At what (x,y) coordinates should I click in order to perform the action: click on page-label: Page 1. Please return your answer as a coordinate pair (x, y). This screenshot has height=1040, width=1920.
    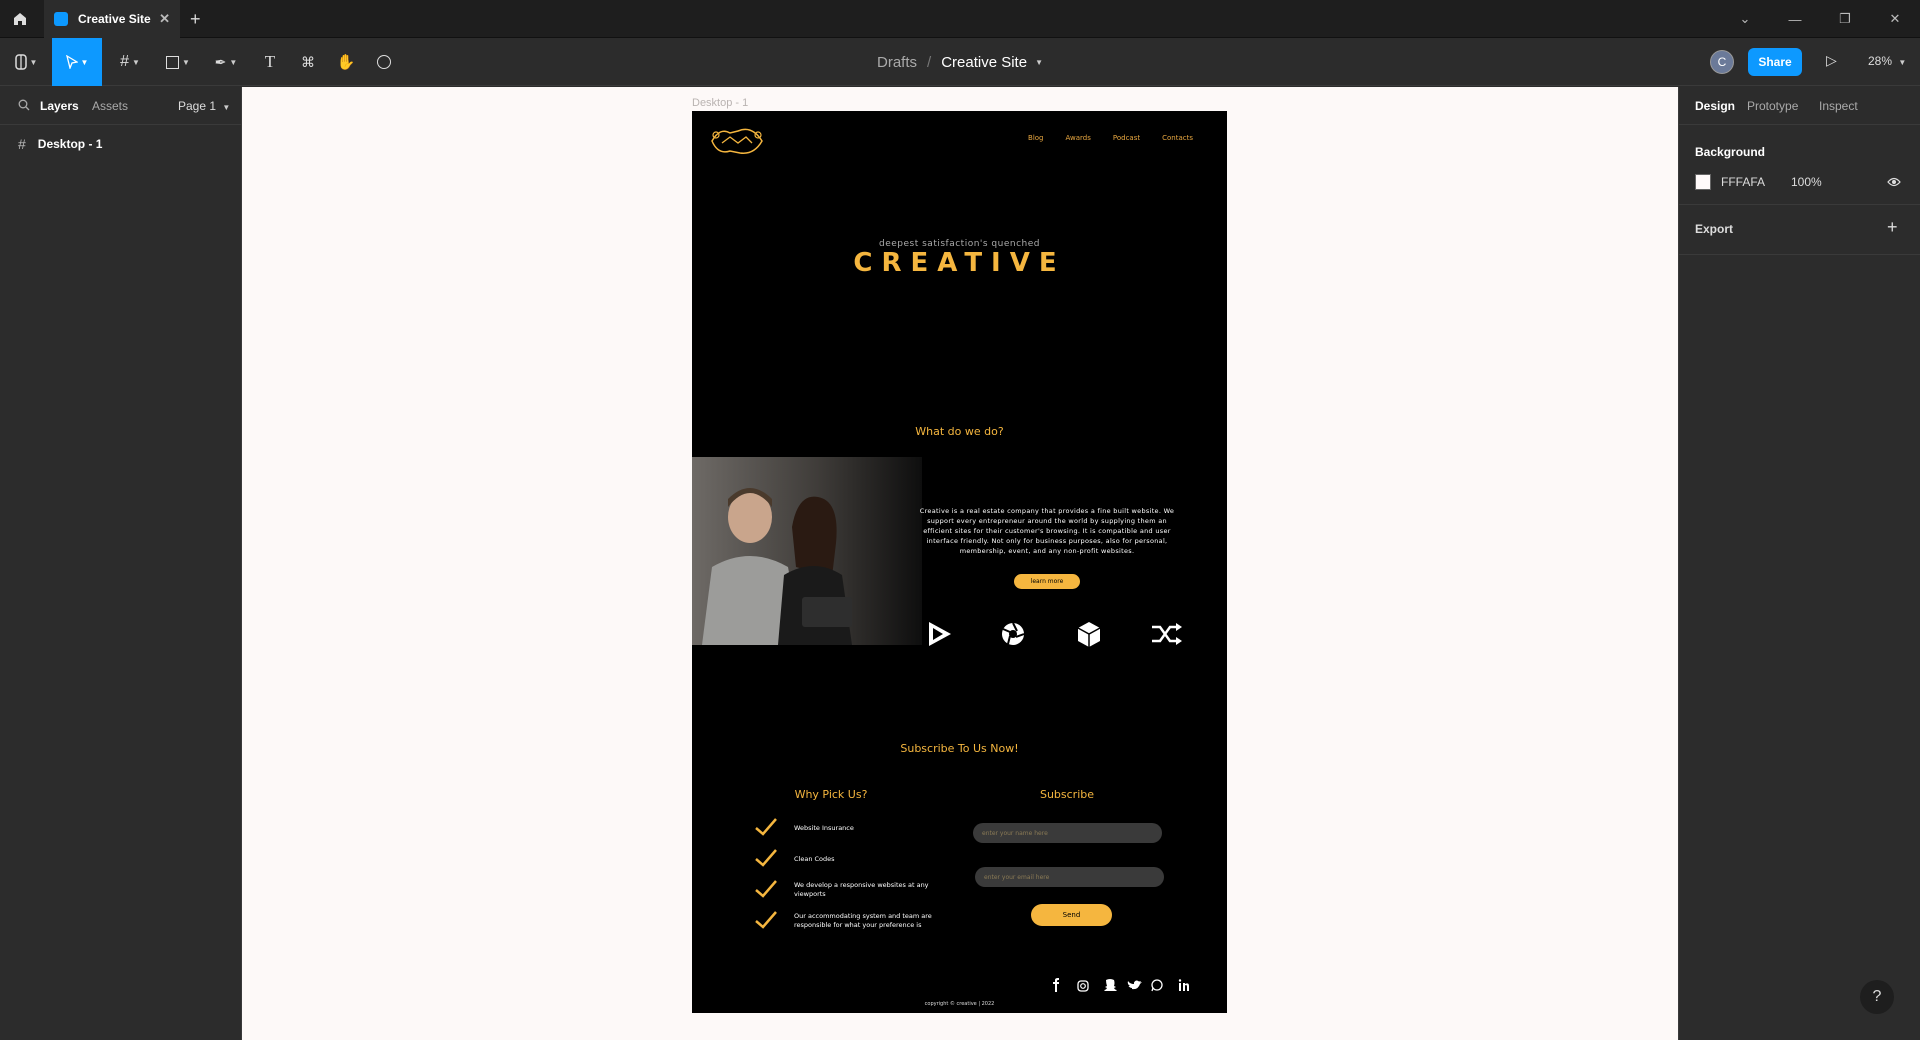
    Looking at the image, I should click on (197, 106).